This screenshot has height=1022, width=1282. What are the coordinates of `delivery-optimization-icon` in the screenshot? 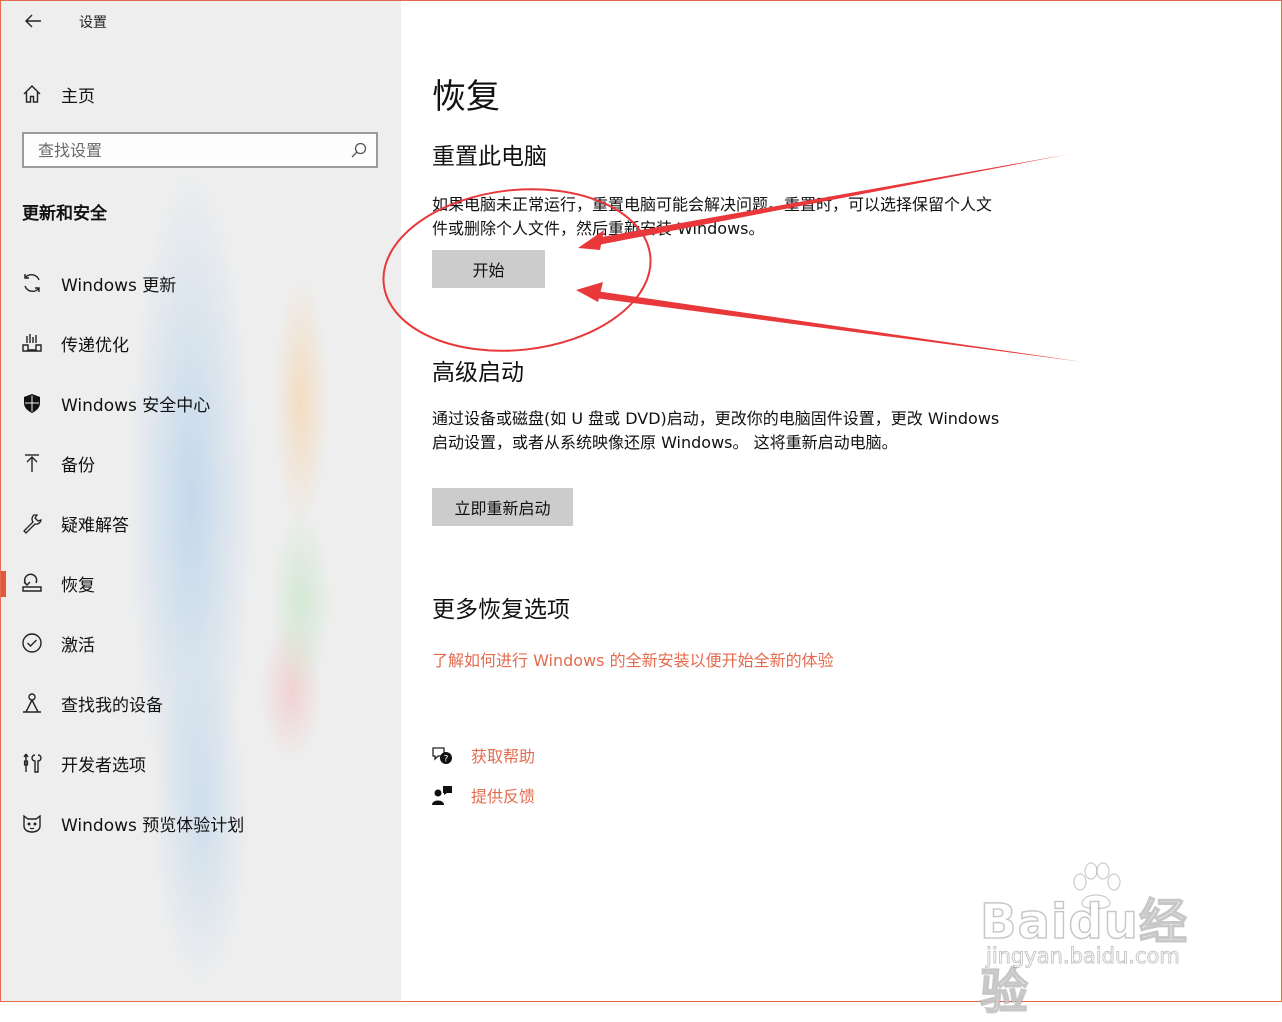 It's located at (32, 343).